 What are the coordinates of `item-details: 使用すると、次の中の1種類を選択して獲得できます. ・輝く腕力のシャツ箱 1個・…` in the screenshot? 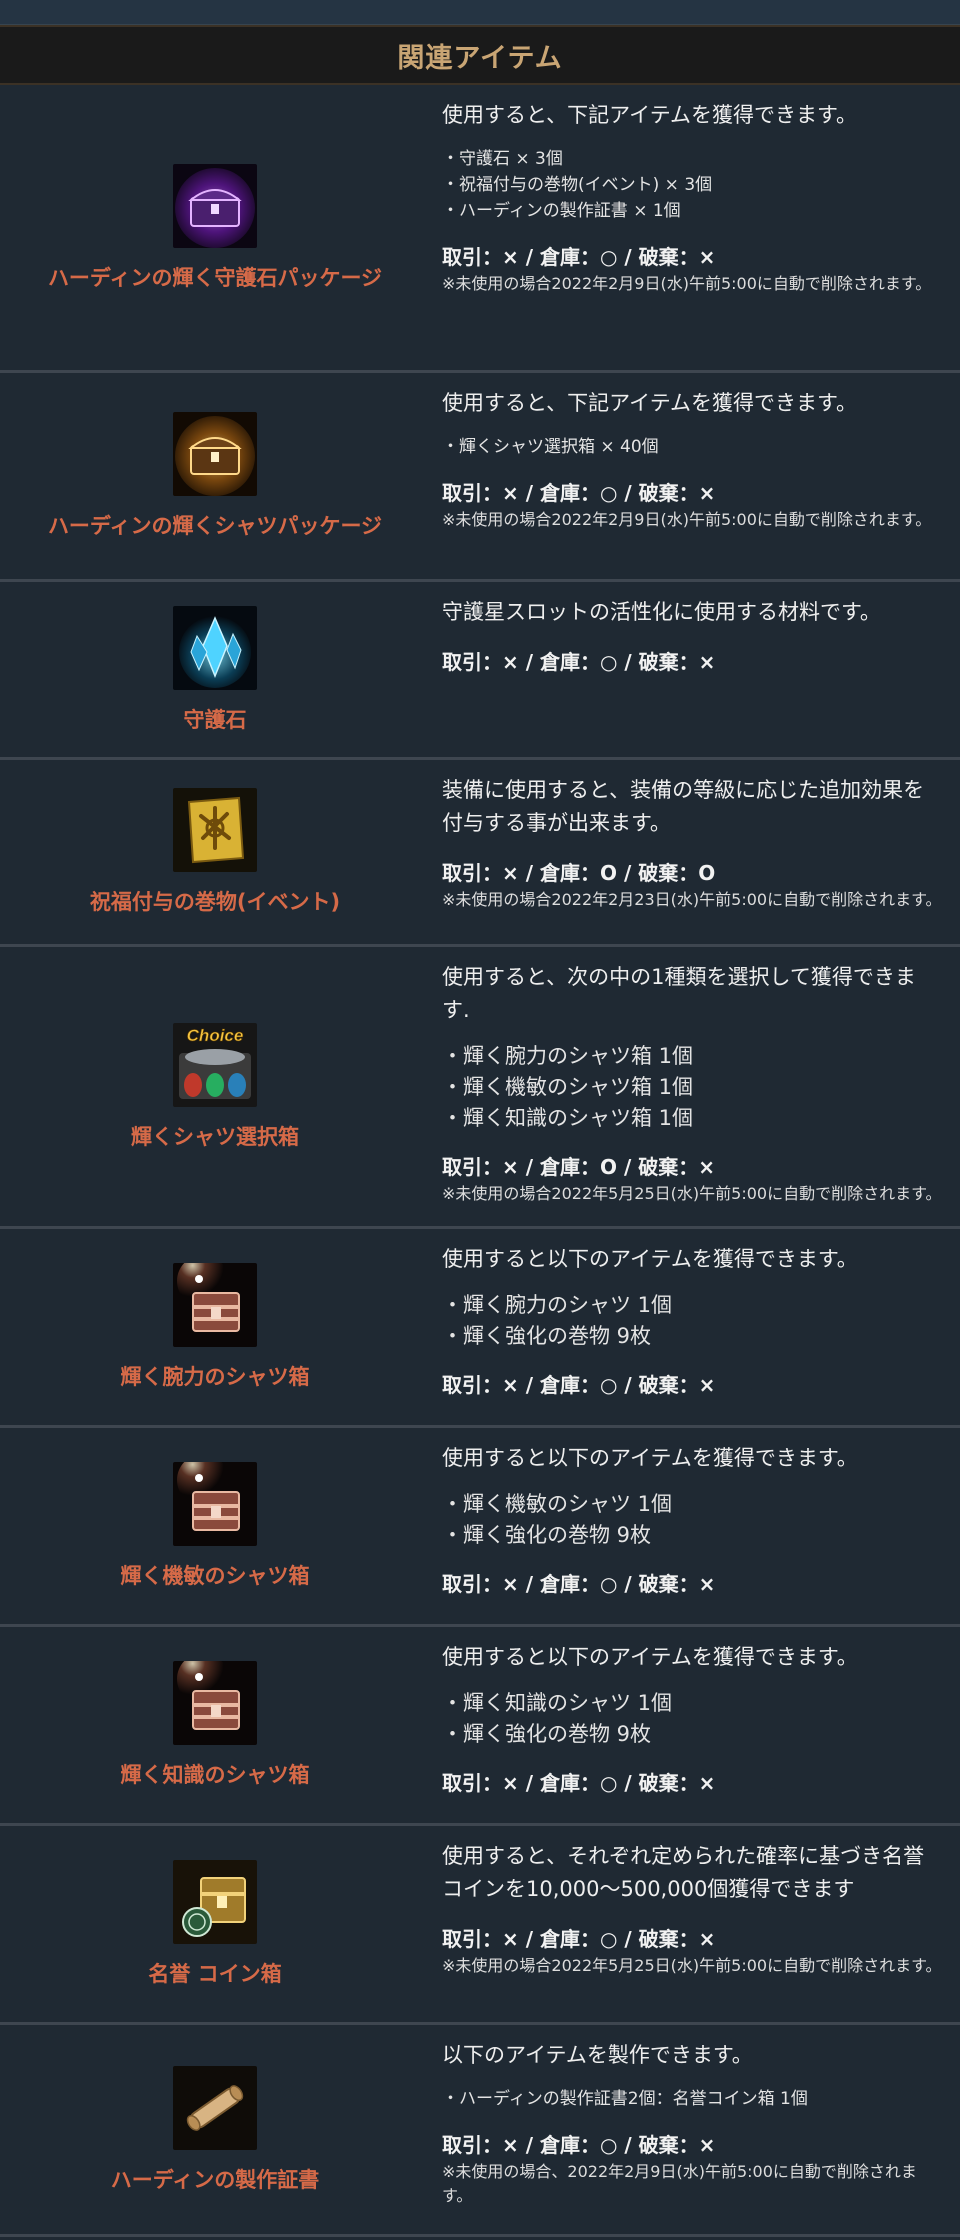 It's located at (695, 1086).